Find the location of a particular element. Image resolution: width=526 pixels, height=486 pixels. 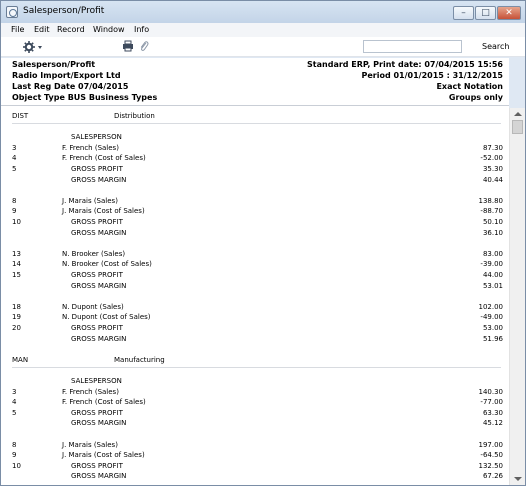

print-button is located at coordinates (128, 47).